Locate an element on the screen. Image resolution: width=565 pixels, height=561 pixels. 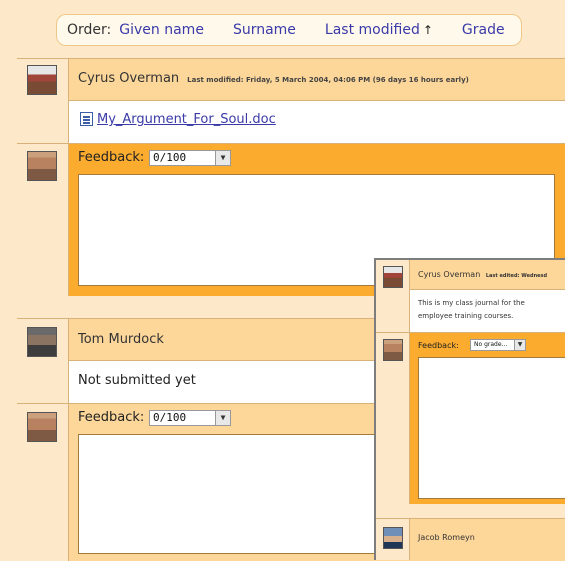
inset-next-student-avatar is located at coordinates (393, 538).